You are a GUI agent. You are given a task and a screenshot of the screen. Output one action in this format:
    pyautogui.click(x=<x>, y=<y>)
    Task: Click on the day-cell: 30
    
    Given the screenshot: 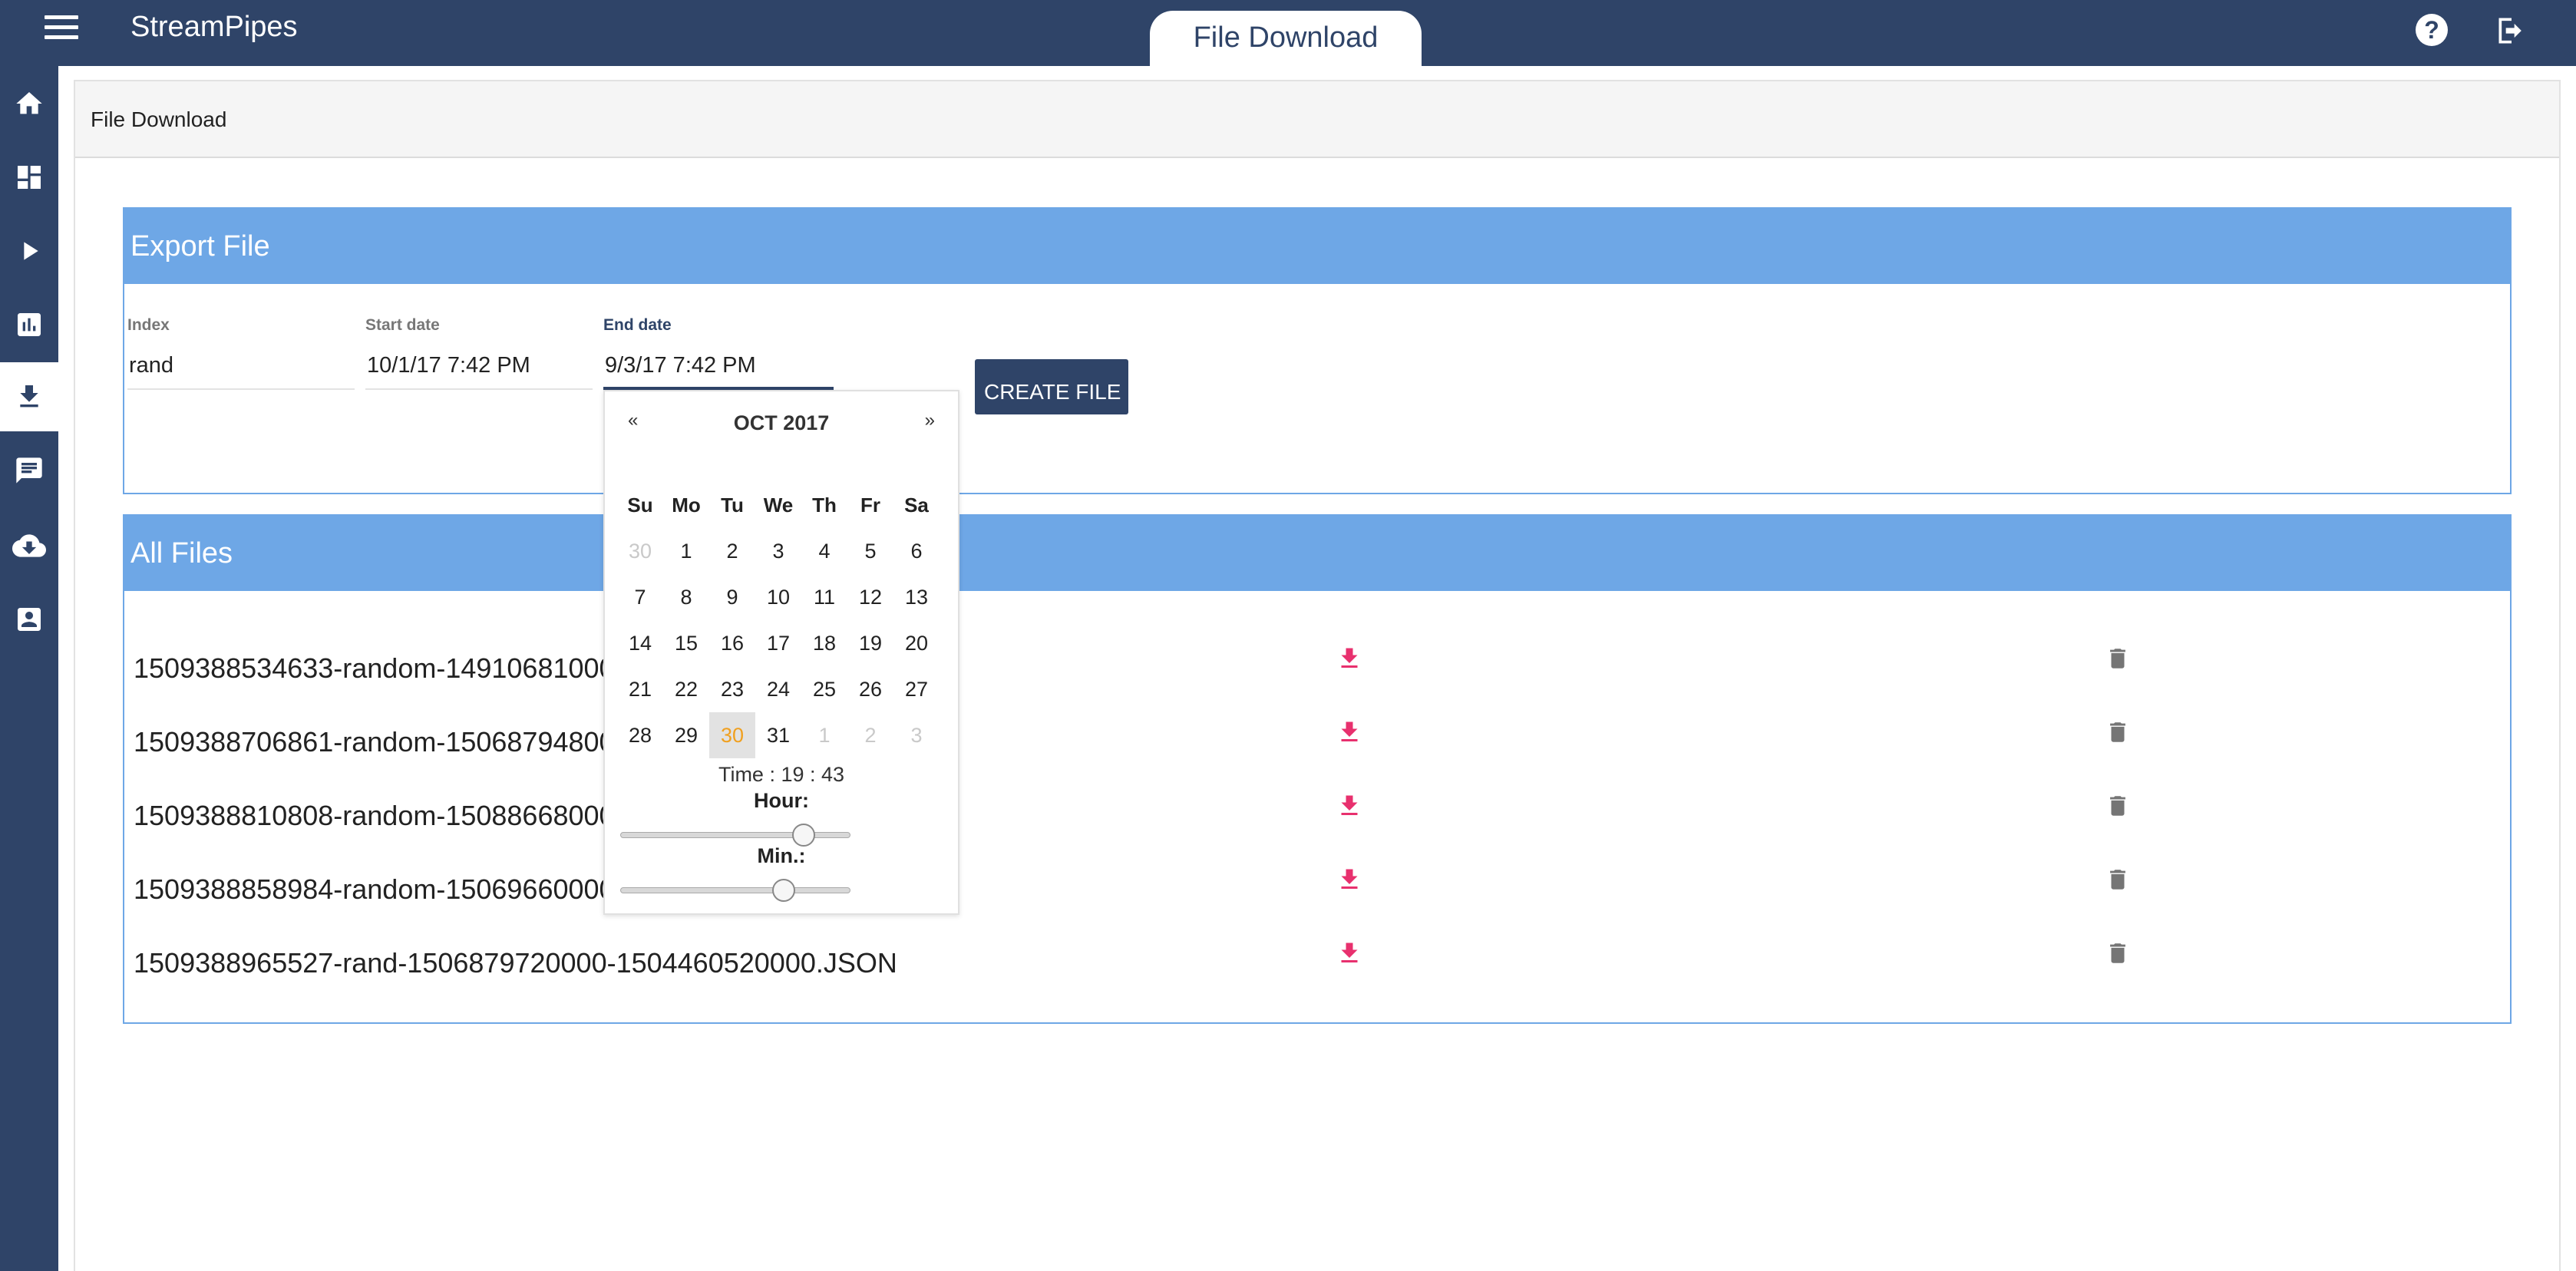 What is the action you would take?
    pyautogui.click(x=640, y=551)
    